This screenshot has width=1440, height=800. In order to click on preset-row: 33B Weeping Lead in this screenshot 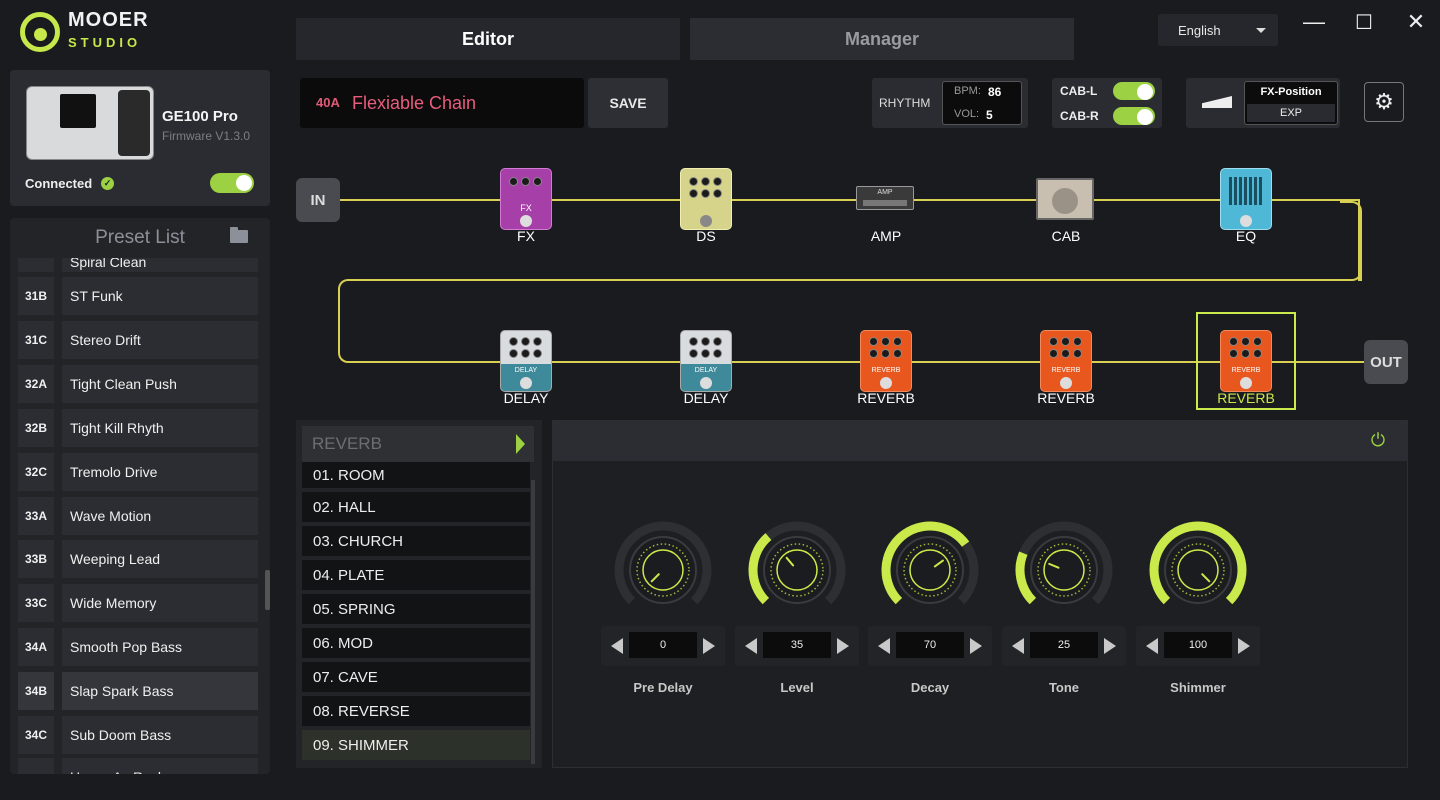, I will do `click(138, 559)`.